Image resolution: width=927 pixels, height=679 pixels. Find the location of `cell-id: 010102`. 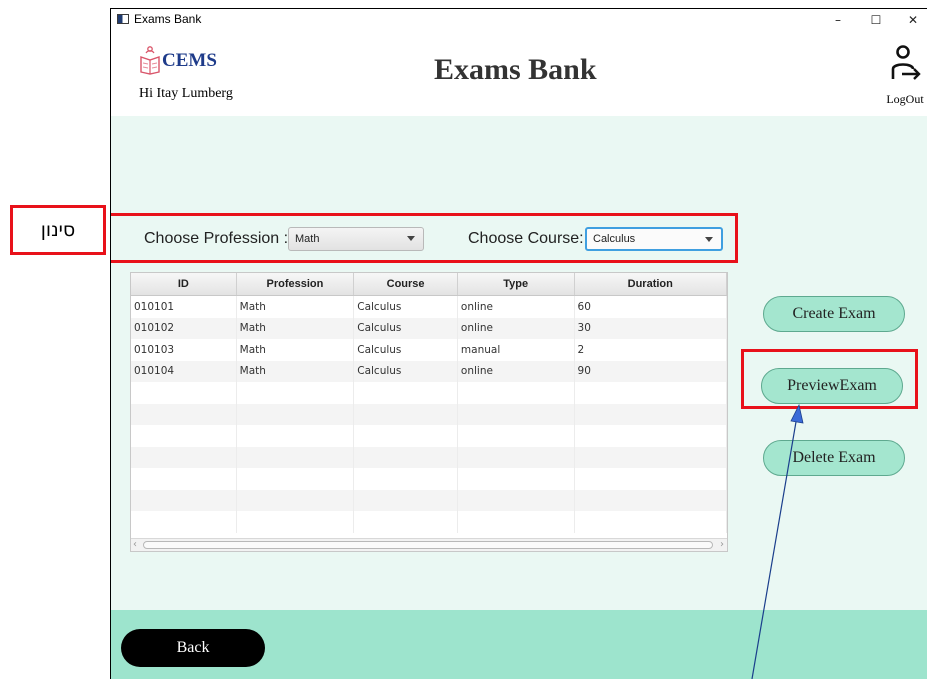

cell-id: 010102 is located at coordinates (184, 328).